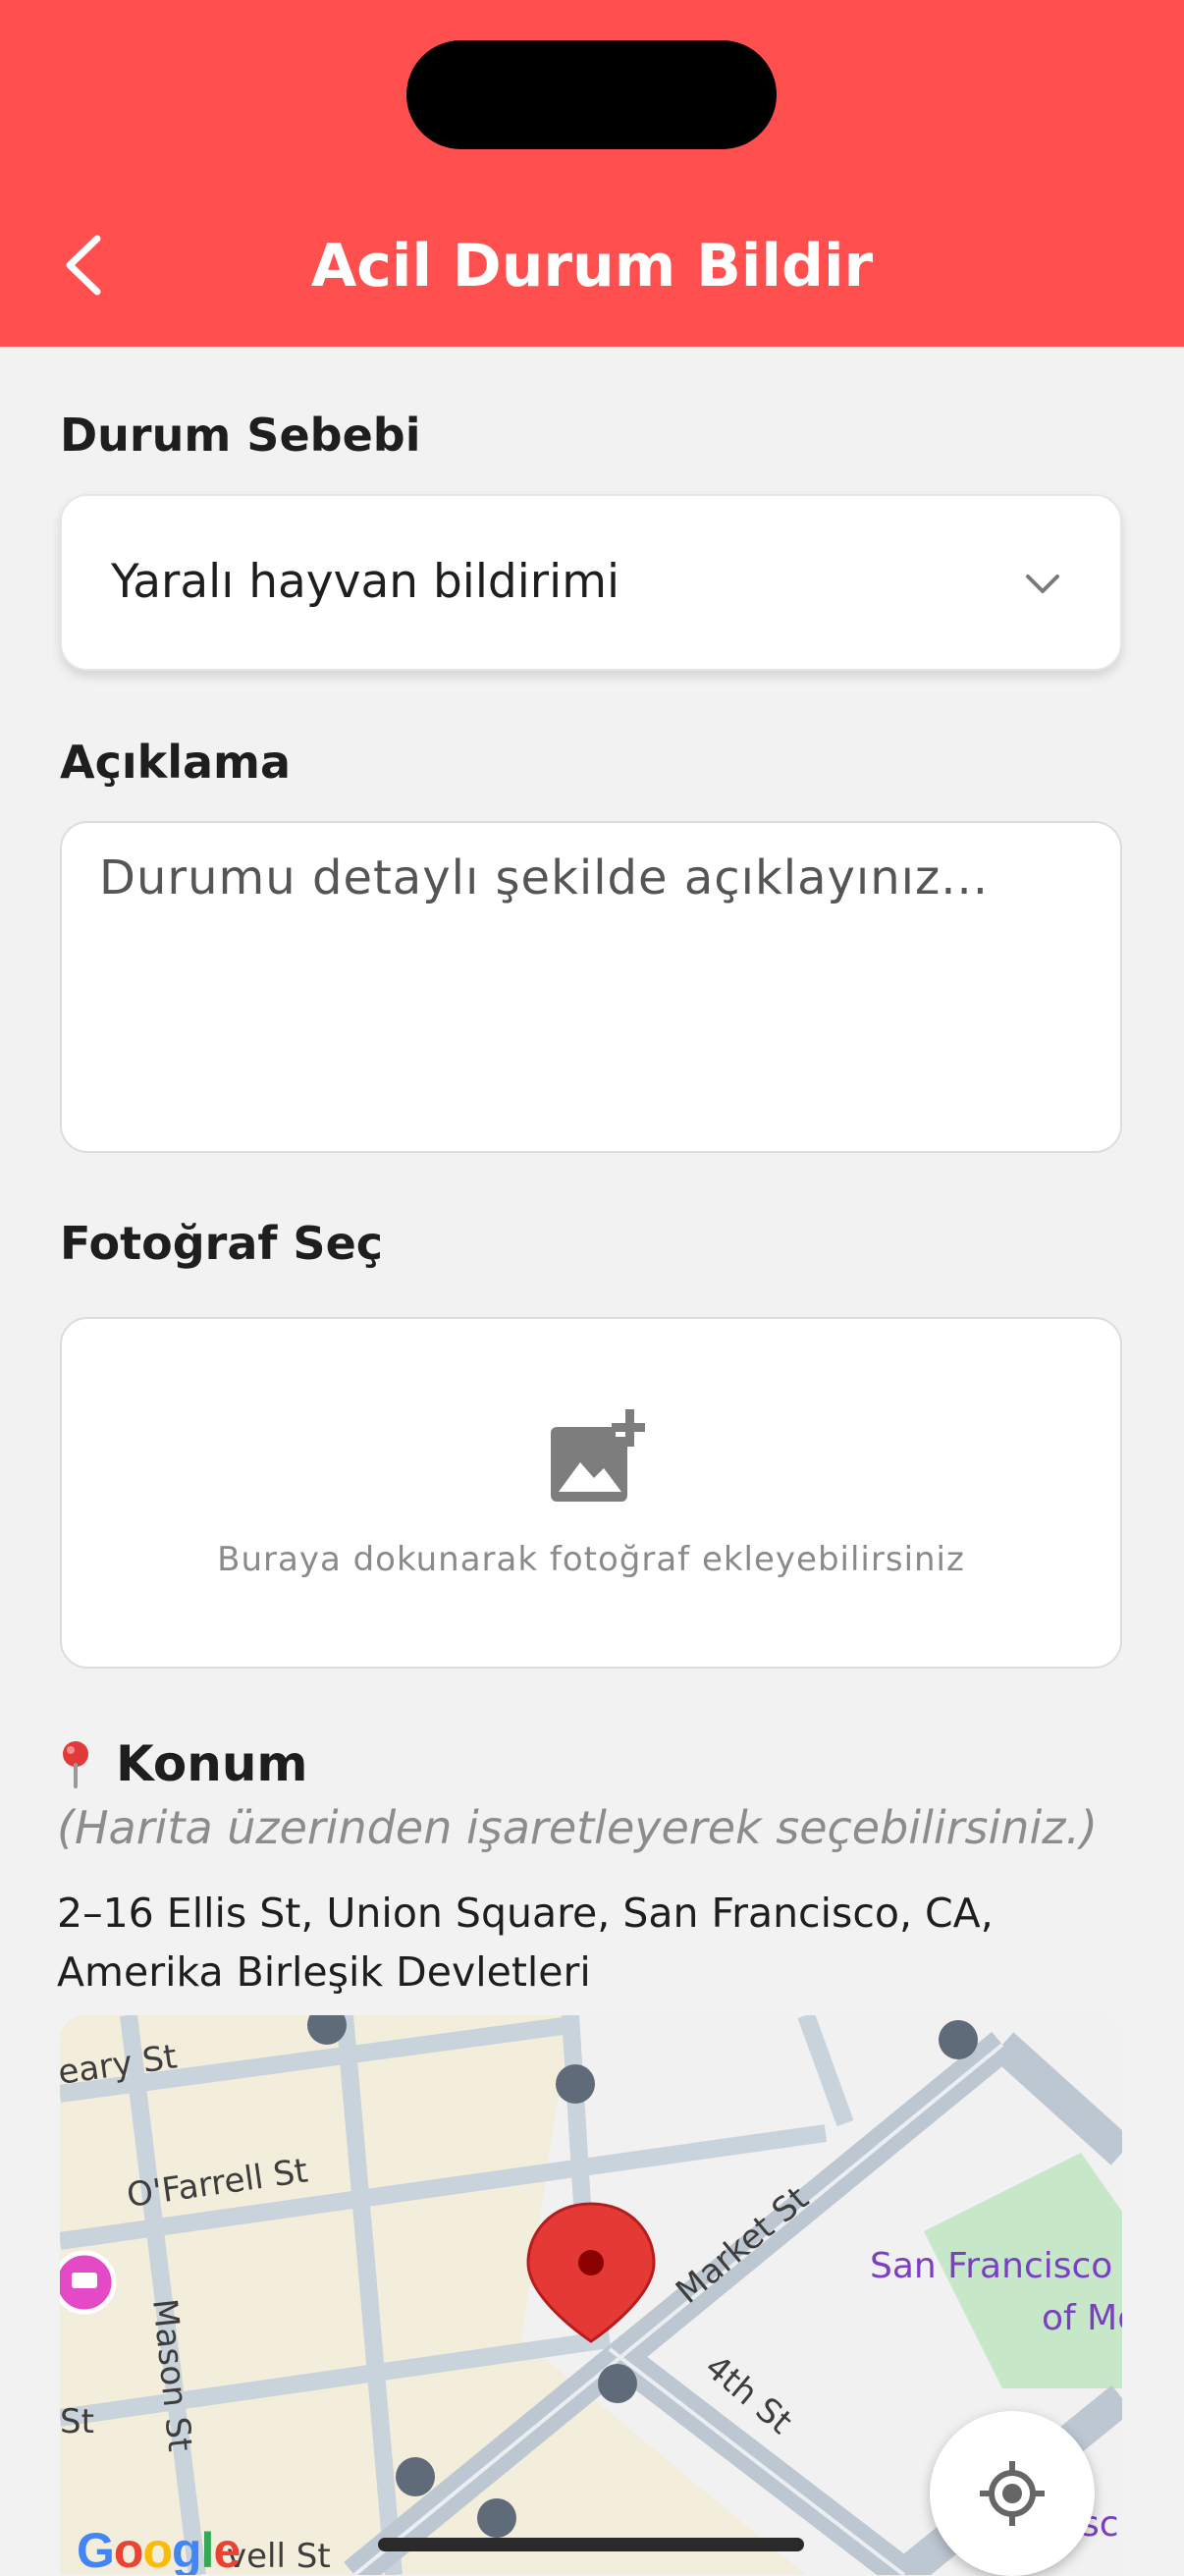 The image size is (1184, 2576). Describe the element at coordinates (591, 2544) in the screenshot. I see `home-indicator` at that location.